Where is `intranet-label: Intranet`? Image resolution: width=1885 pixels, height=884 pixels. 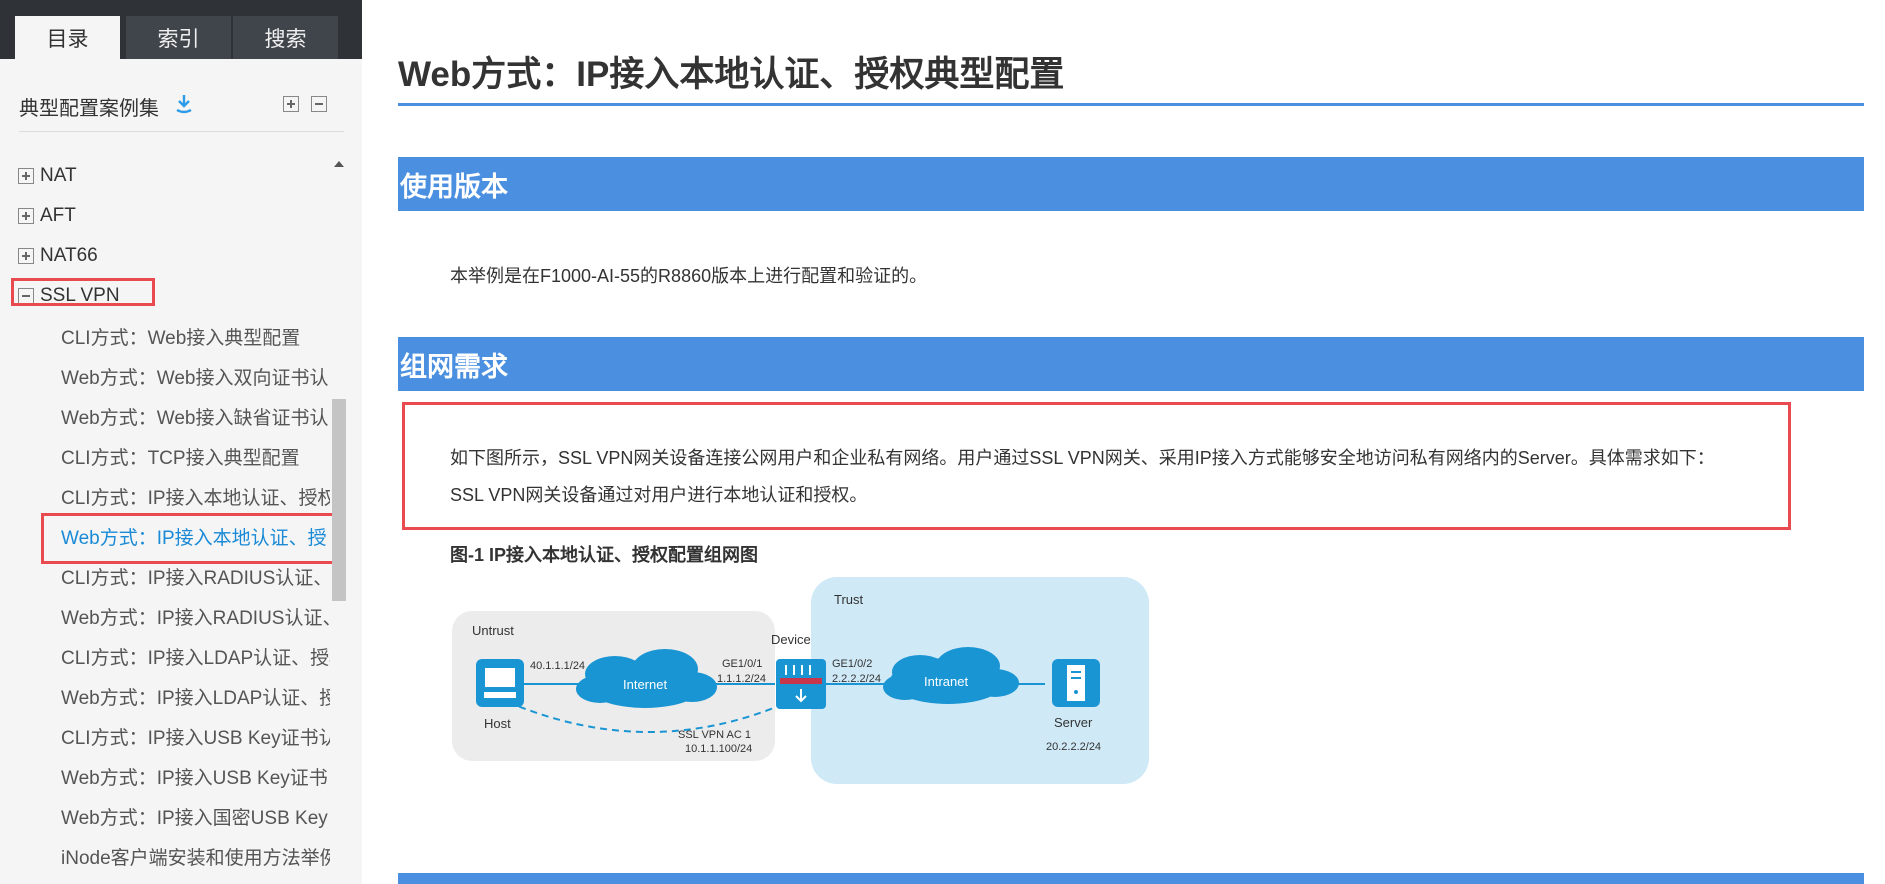 intranet-label: Intranet is located at coordinates (946, 681).